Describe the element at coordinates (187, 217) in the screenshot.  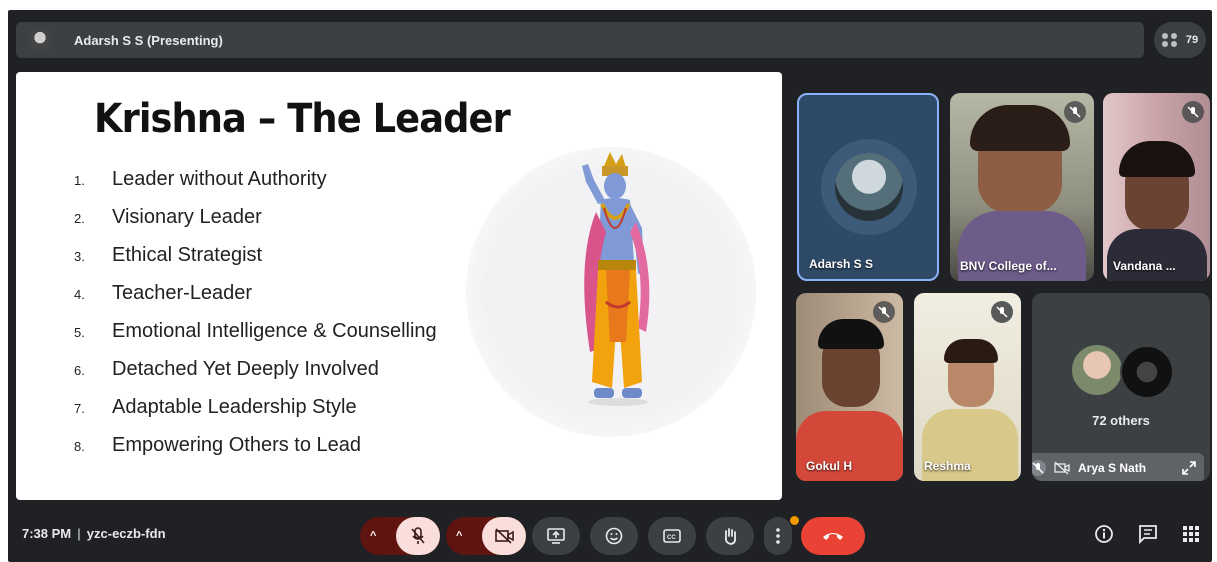
I see `list-text: Visionary Leader` at that location.